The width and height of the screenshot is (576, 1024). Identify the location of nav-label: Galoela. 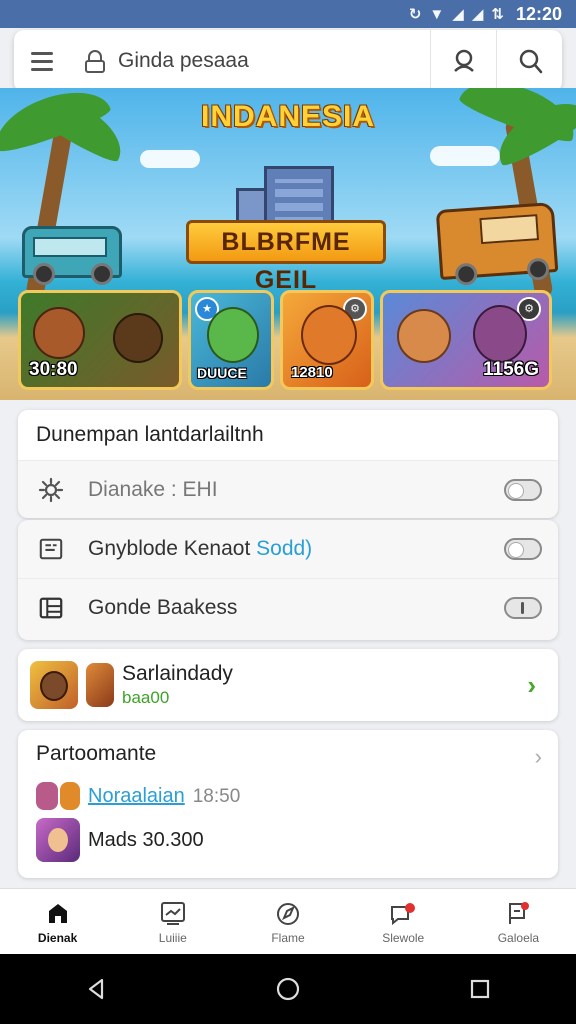
(518, 937).